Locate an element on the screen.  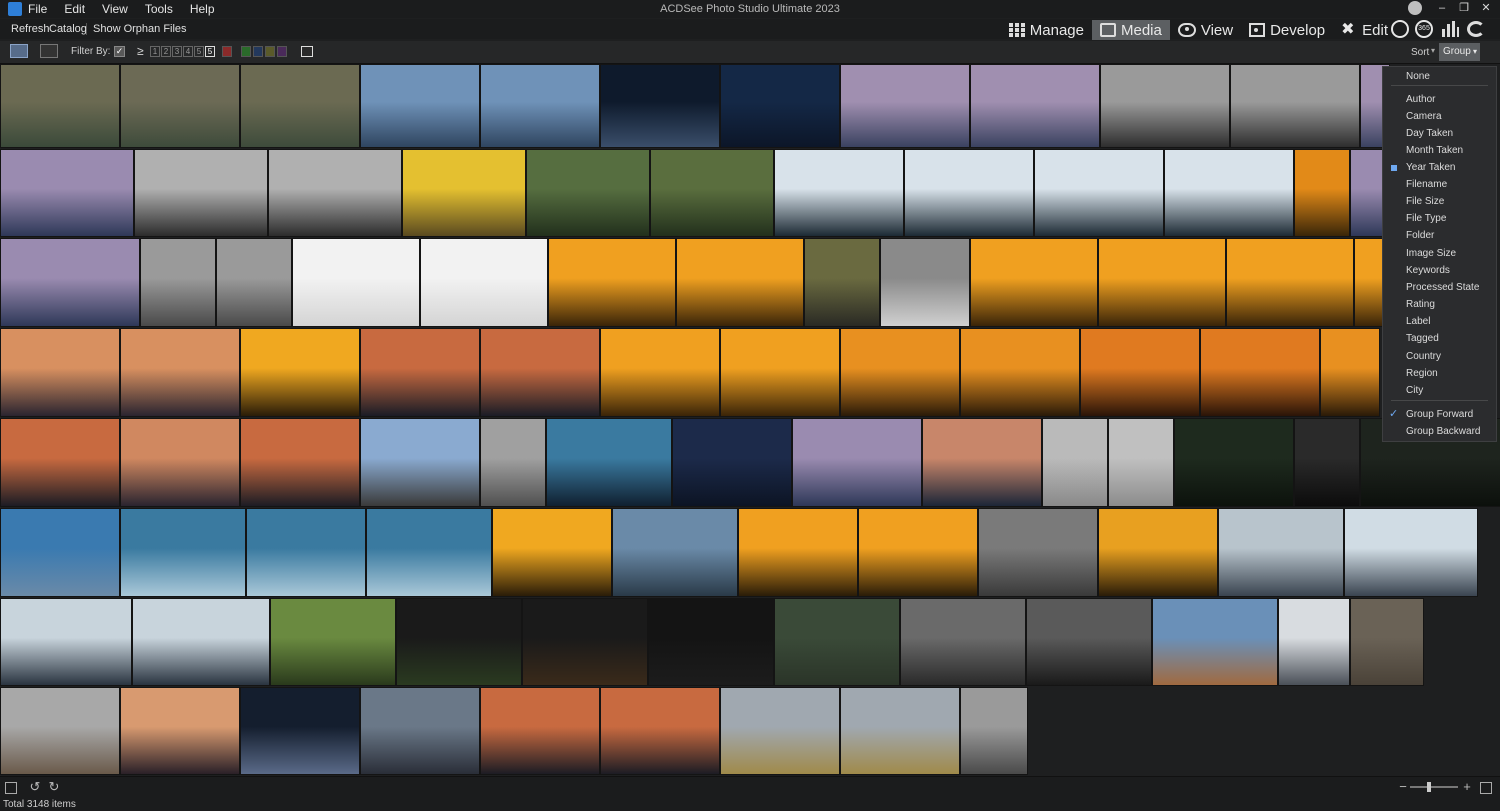
rating-3-box: 3 is located at coordinates (177, 51).